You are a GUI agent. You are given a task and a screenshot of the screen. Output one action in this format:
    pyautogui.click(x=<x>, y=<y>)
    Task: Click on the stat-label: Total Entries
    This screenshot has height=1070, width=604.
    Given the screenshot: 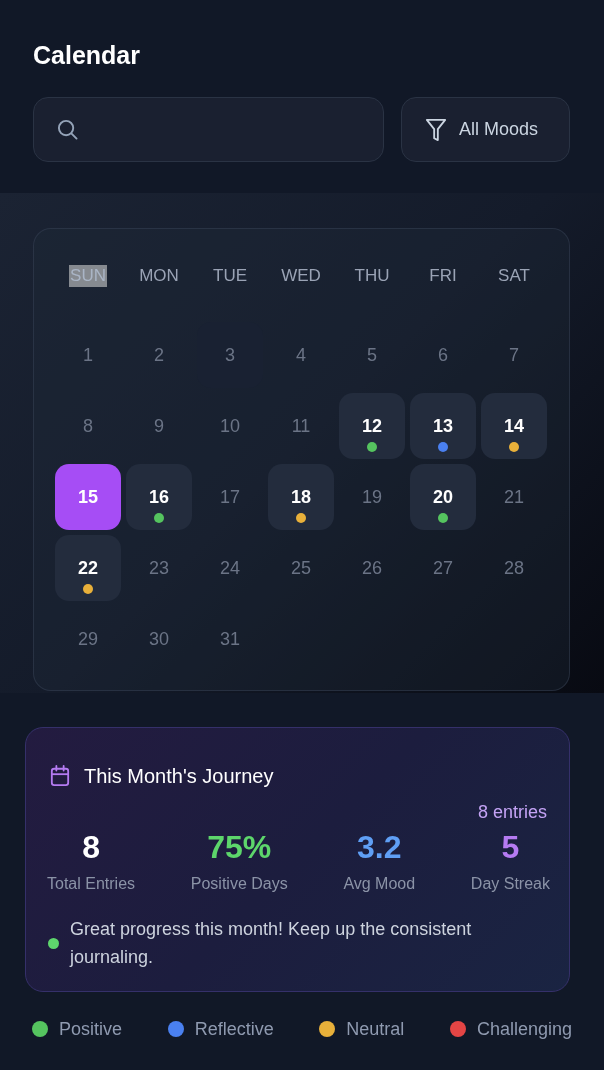 What is the action you would take?
    pyautogui.click(x=91, y=884)
    